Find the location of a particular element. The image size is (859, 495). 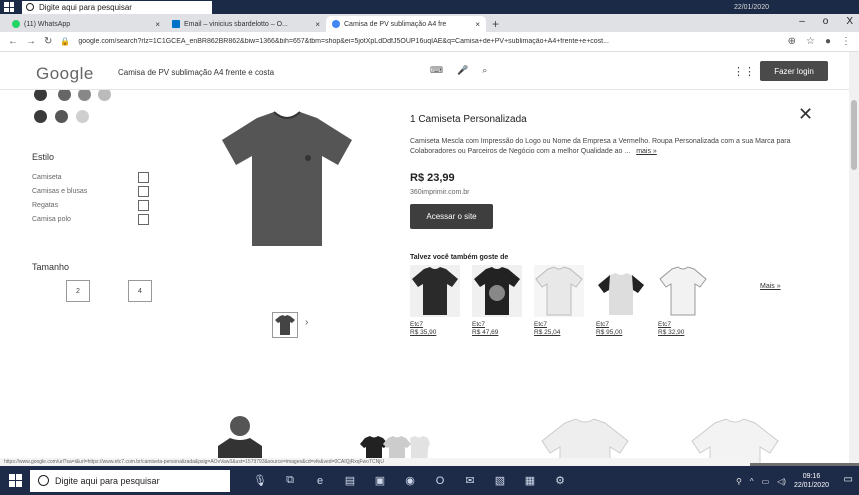

tab-google-search: Camisa de PV sublimação A4 fre × is located at coordinates (406, 24).